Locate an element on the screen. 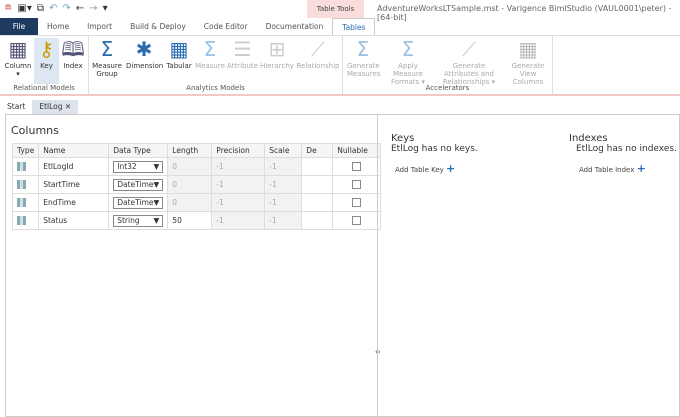 Image resolution: width=680 pixels, height=417 pixels. tabular-button: ▦ Tabular is located at coordinates (179, 54).